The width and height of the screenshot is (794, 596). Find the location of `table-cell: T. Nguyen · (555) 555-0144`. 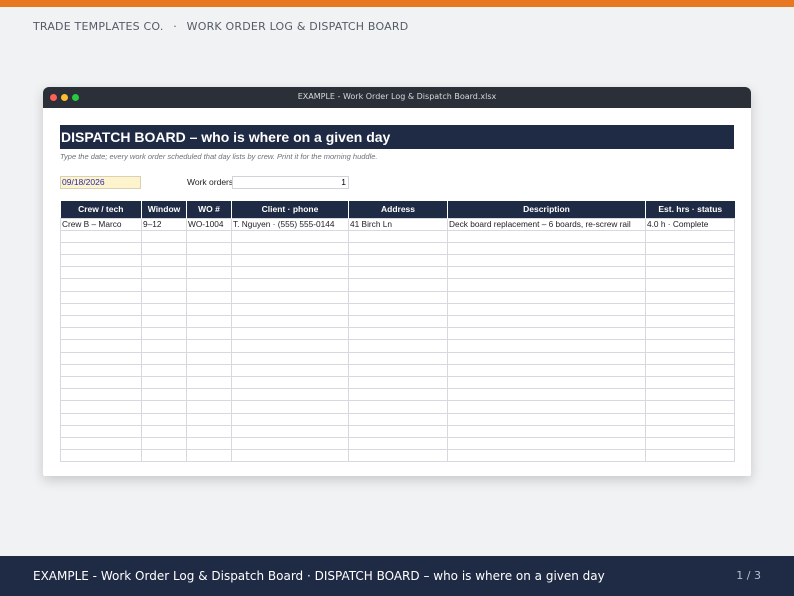

table-cell: T. Nguyen · (555) 555-0144 is located at coordinates (290, 224).